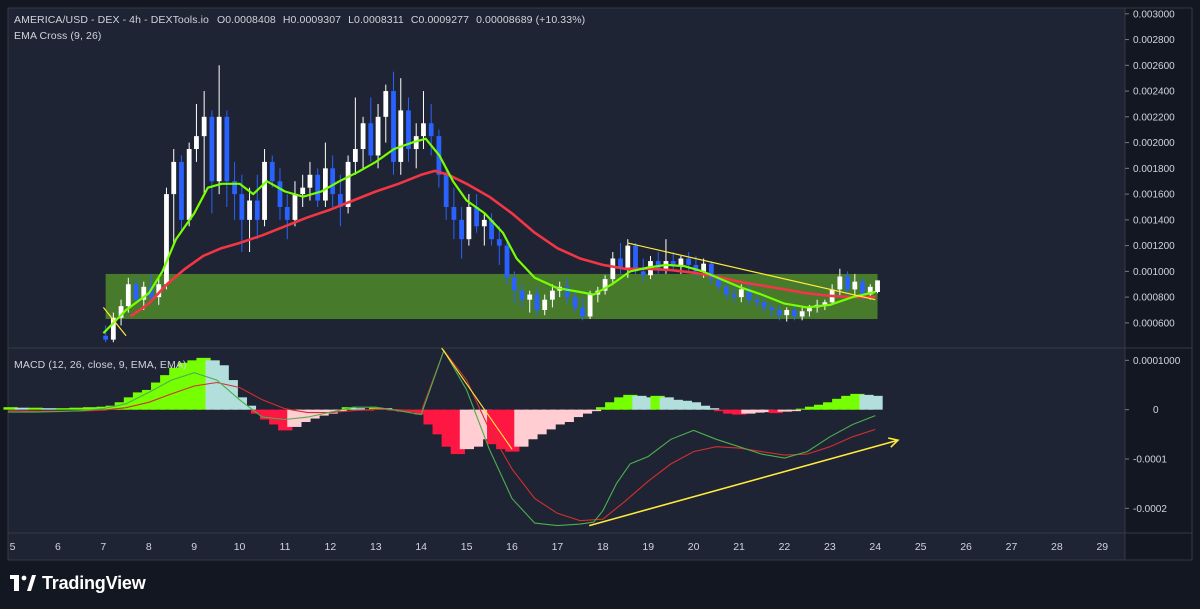 This screenshot has width=1200, height=609. What do you see at coordinates (312, 20) in the screenshot?
I see `ohlc-high: H0.0009307` at bounding box center [312, 20].